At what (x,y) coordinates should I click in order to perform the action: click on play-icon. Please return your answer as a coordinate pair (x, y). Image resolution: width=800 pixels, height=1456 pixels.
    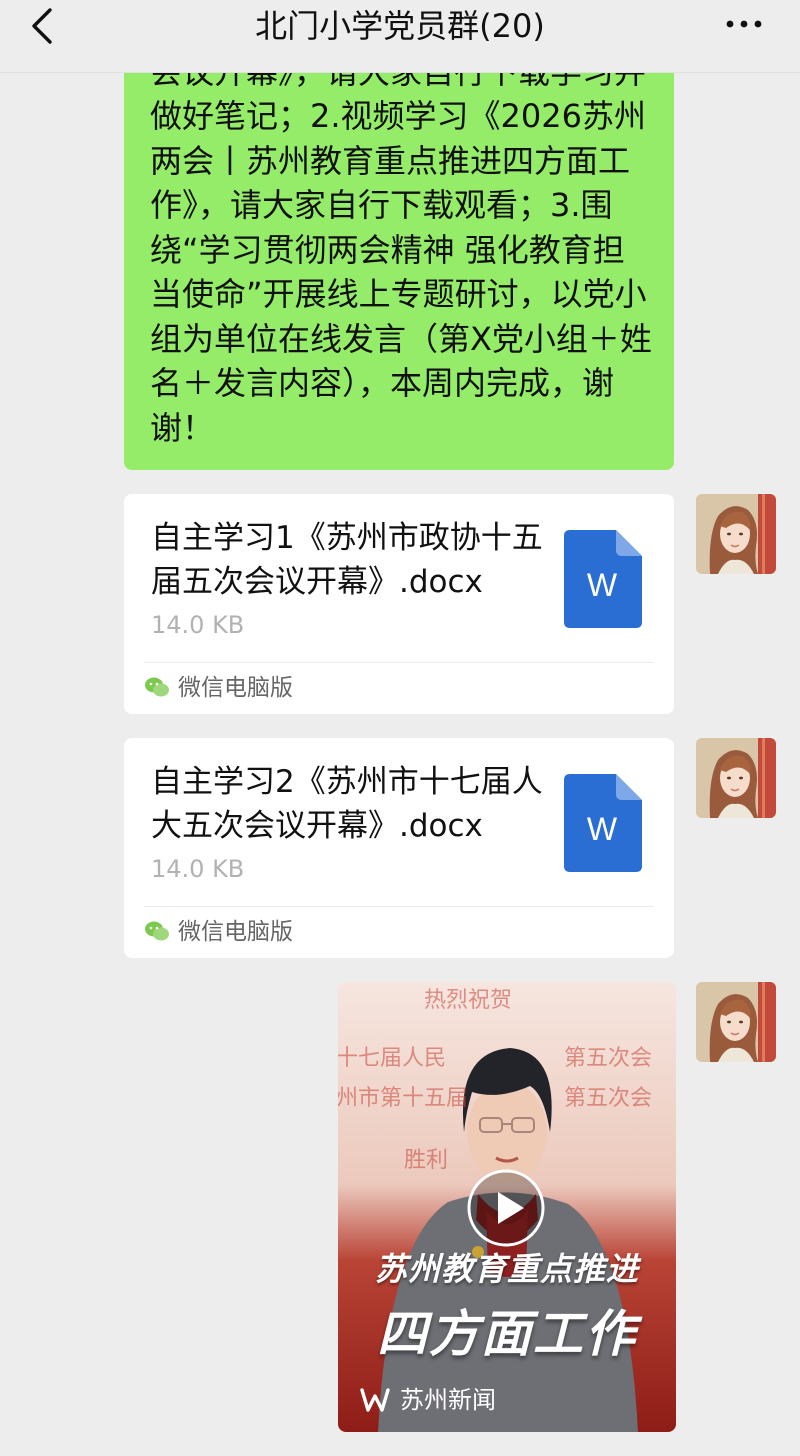
    Looking at the image, I should click on (506, 1208).